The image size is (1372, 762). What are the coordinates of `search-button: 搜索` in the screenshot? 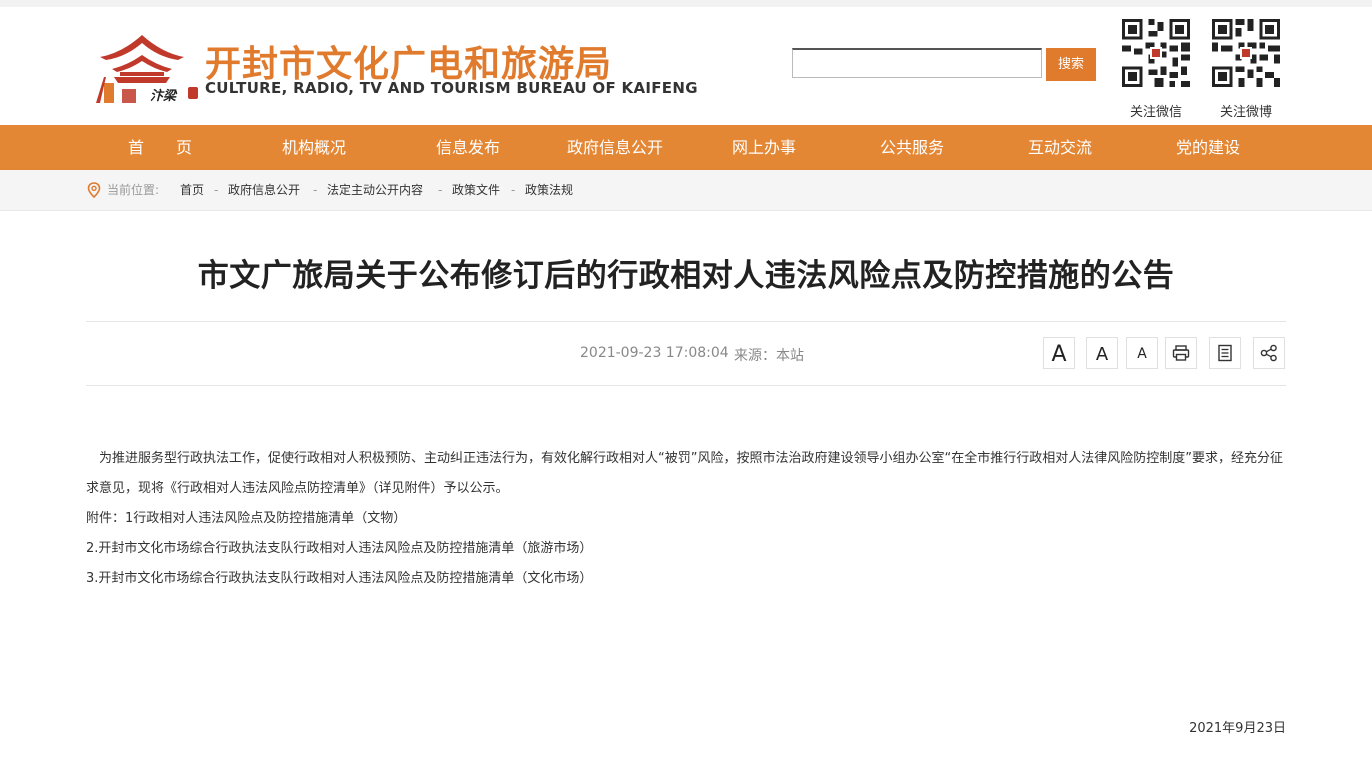 It's located at (1071, 64).